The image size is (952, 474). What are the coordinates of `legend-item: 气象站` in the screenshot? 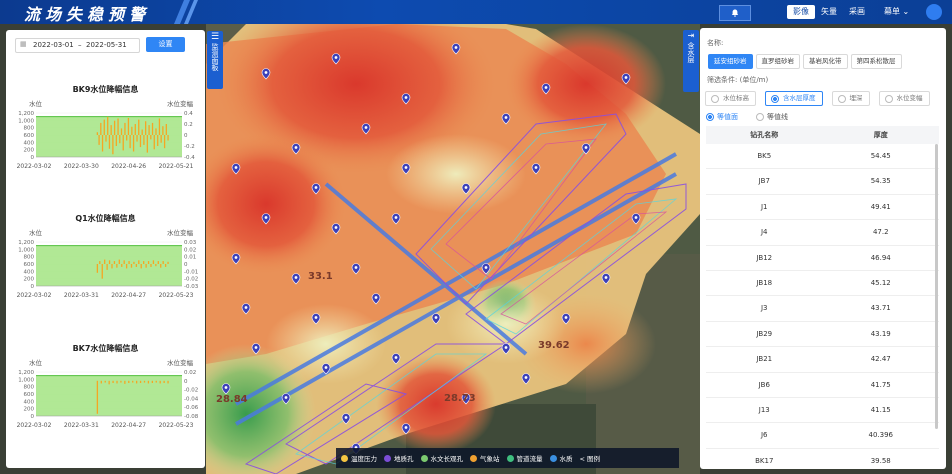 It's located at (485, 458).